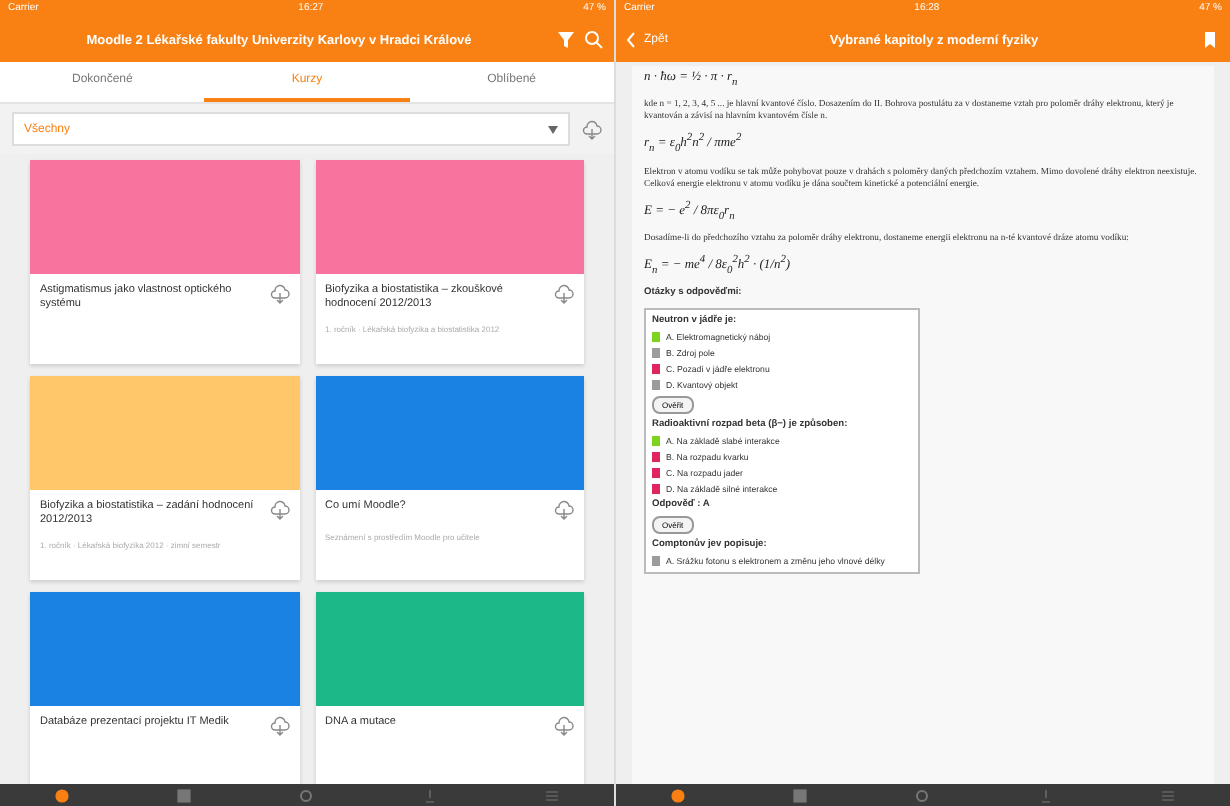 The image size is (1230, 806). What do you see at coordinates (566, 40) in the screenshot?
I see `filter-icon` at bounding box center [566, 40].